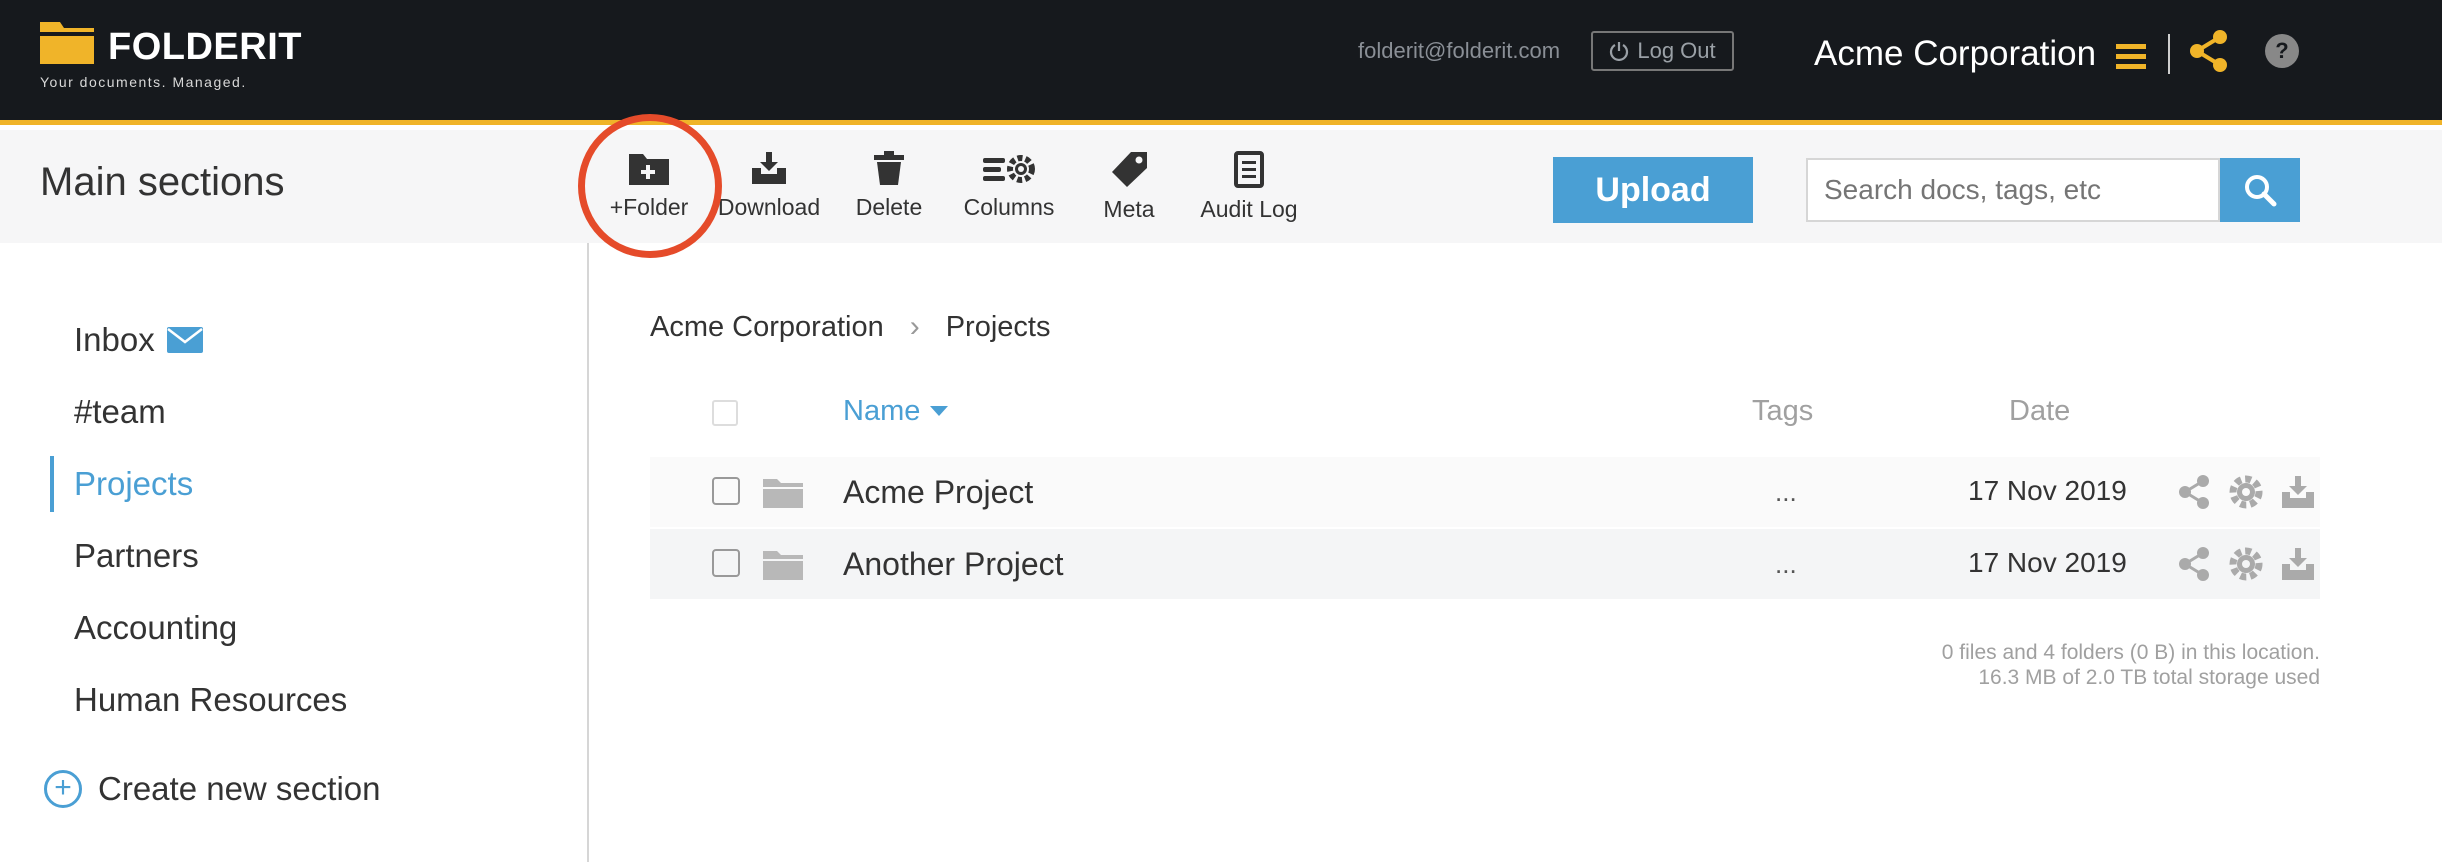  Describe the element at coordinates (938, 492) in the screenshot. I see `row-name: Acme Project` at that location.